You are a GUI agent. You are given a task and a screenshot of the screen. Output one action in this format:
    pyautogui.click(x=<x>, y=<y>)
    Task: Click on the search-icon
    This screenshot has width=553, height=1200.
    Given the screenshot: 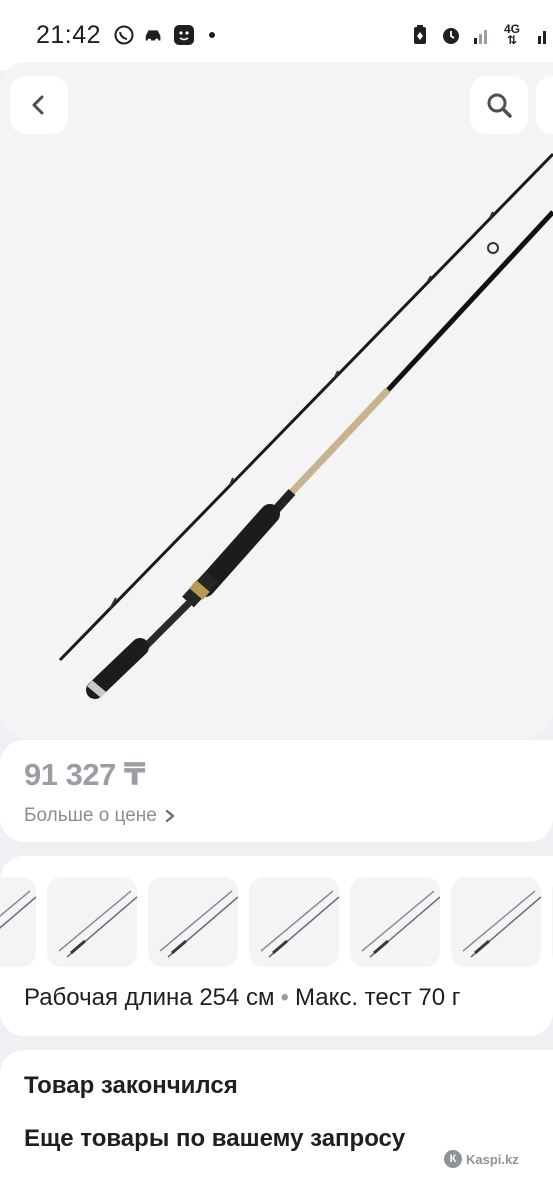 What is the action you would take?
    pyautogui.click(x=499, y=105)
    